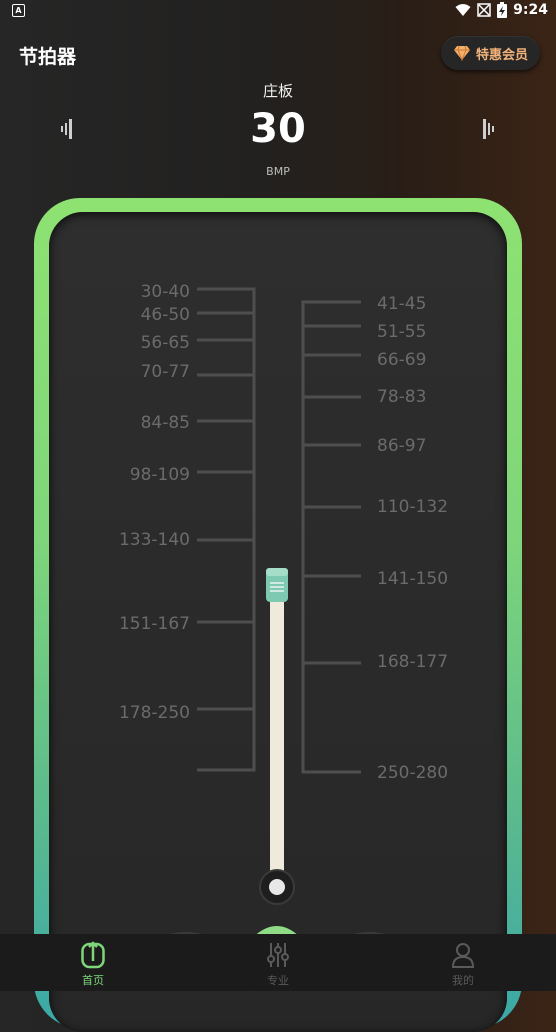 The height and width of the screenshot is (1032, 556). What do you see at coordinates (401, 360) in the screenshot?
I see `scale-label-right: 66-69` at bounding box center [401, 360].